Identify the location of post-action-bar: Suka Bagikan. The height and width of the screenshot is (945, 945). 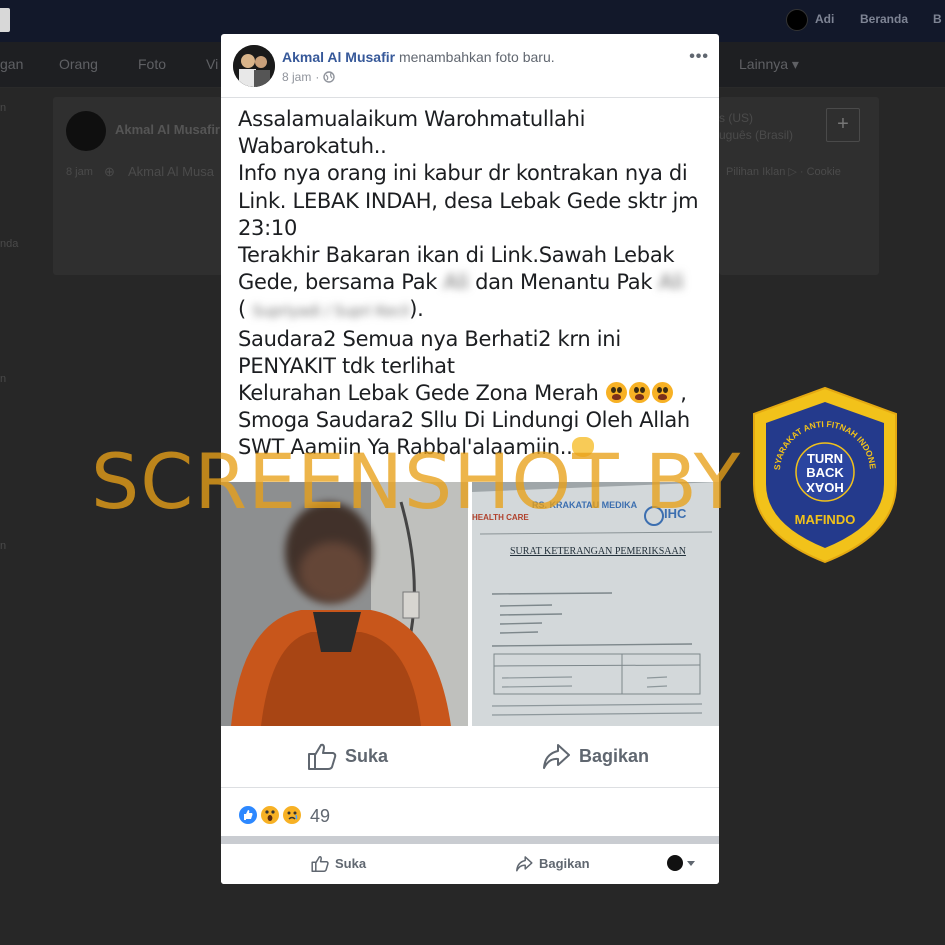
(470, 864).